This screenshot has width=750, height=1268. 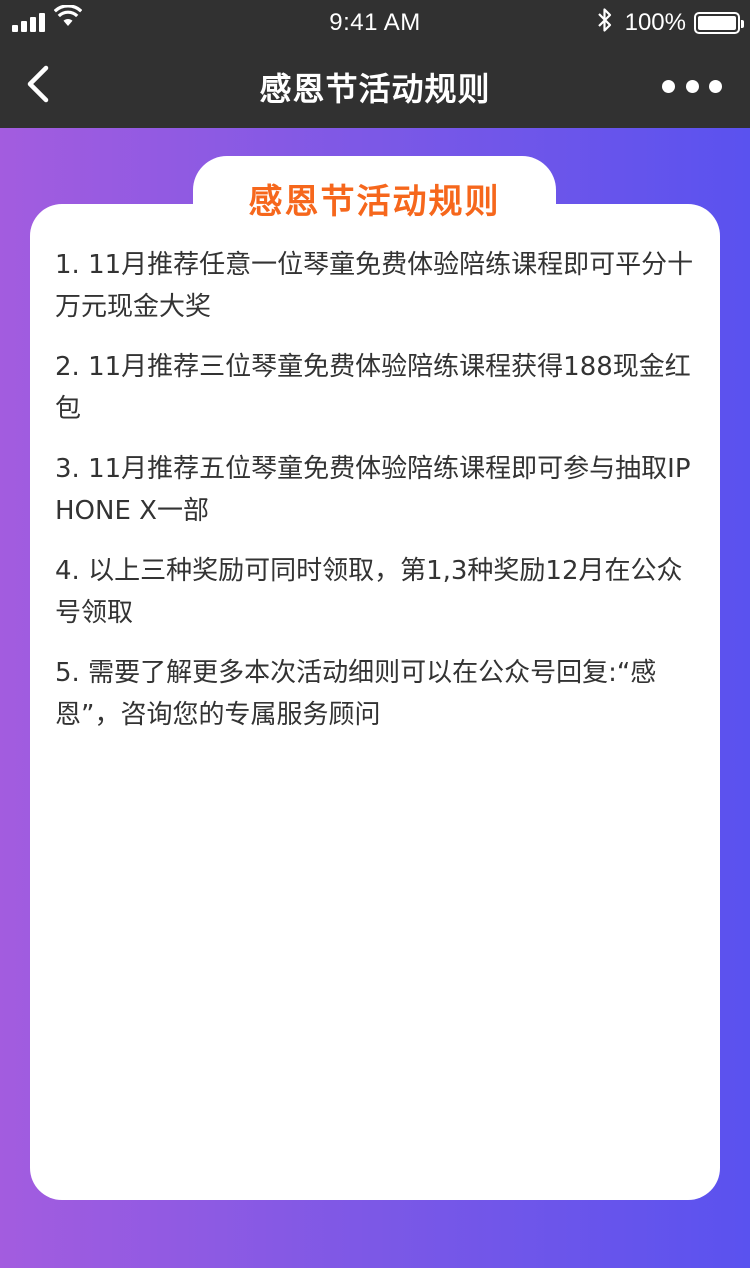 What do you see at coordinates (374, 286) in the screenshot?
I see `rule-item: 1. 11月推荐任意一位琴童免费体验陪练课程即可平分十万元现金大奖` at bounding box center [374, 286].